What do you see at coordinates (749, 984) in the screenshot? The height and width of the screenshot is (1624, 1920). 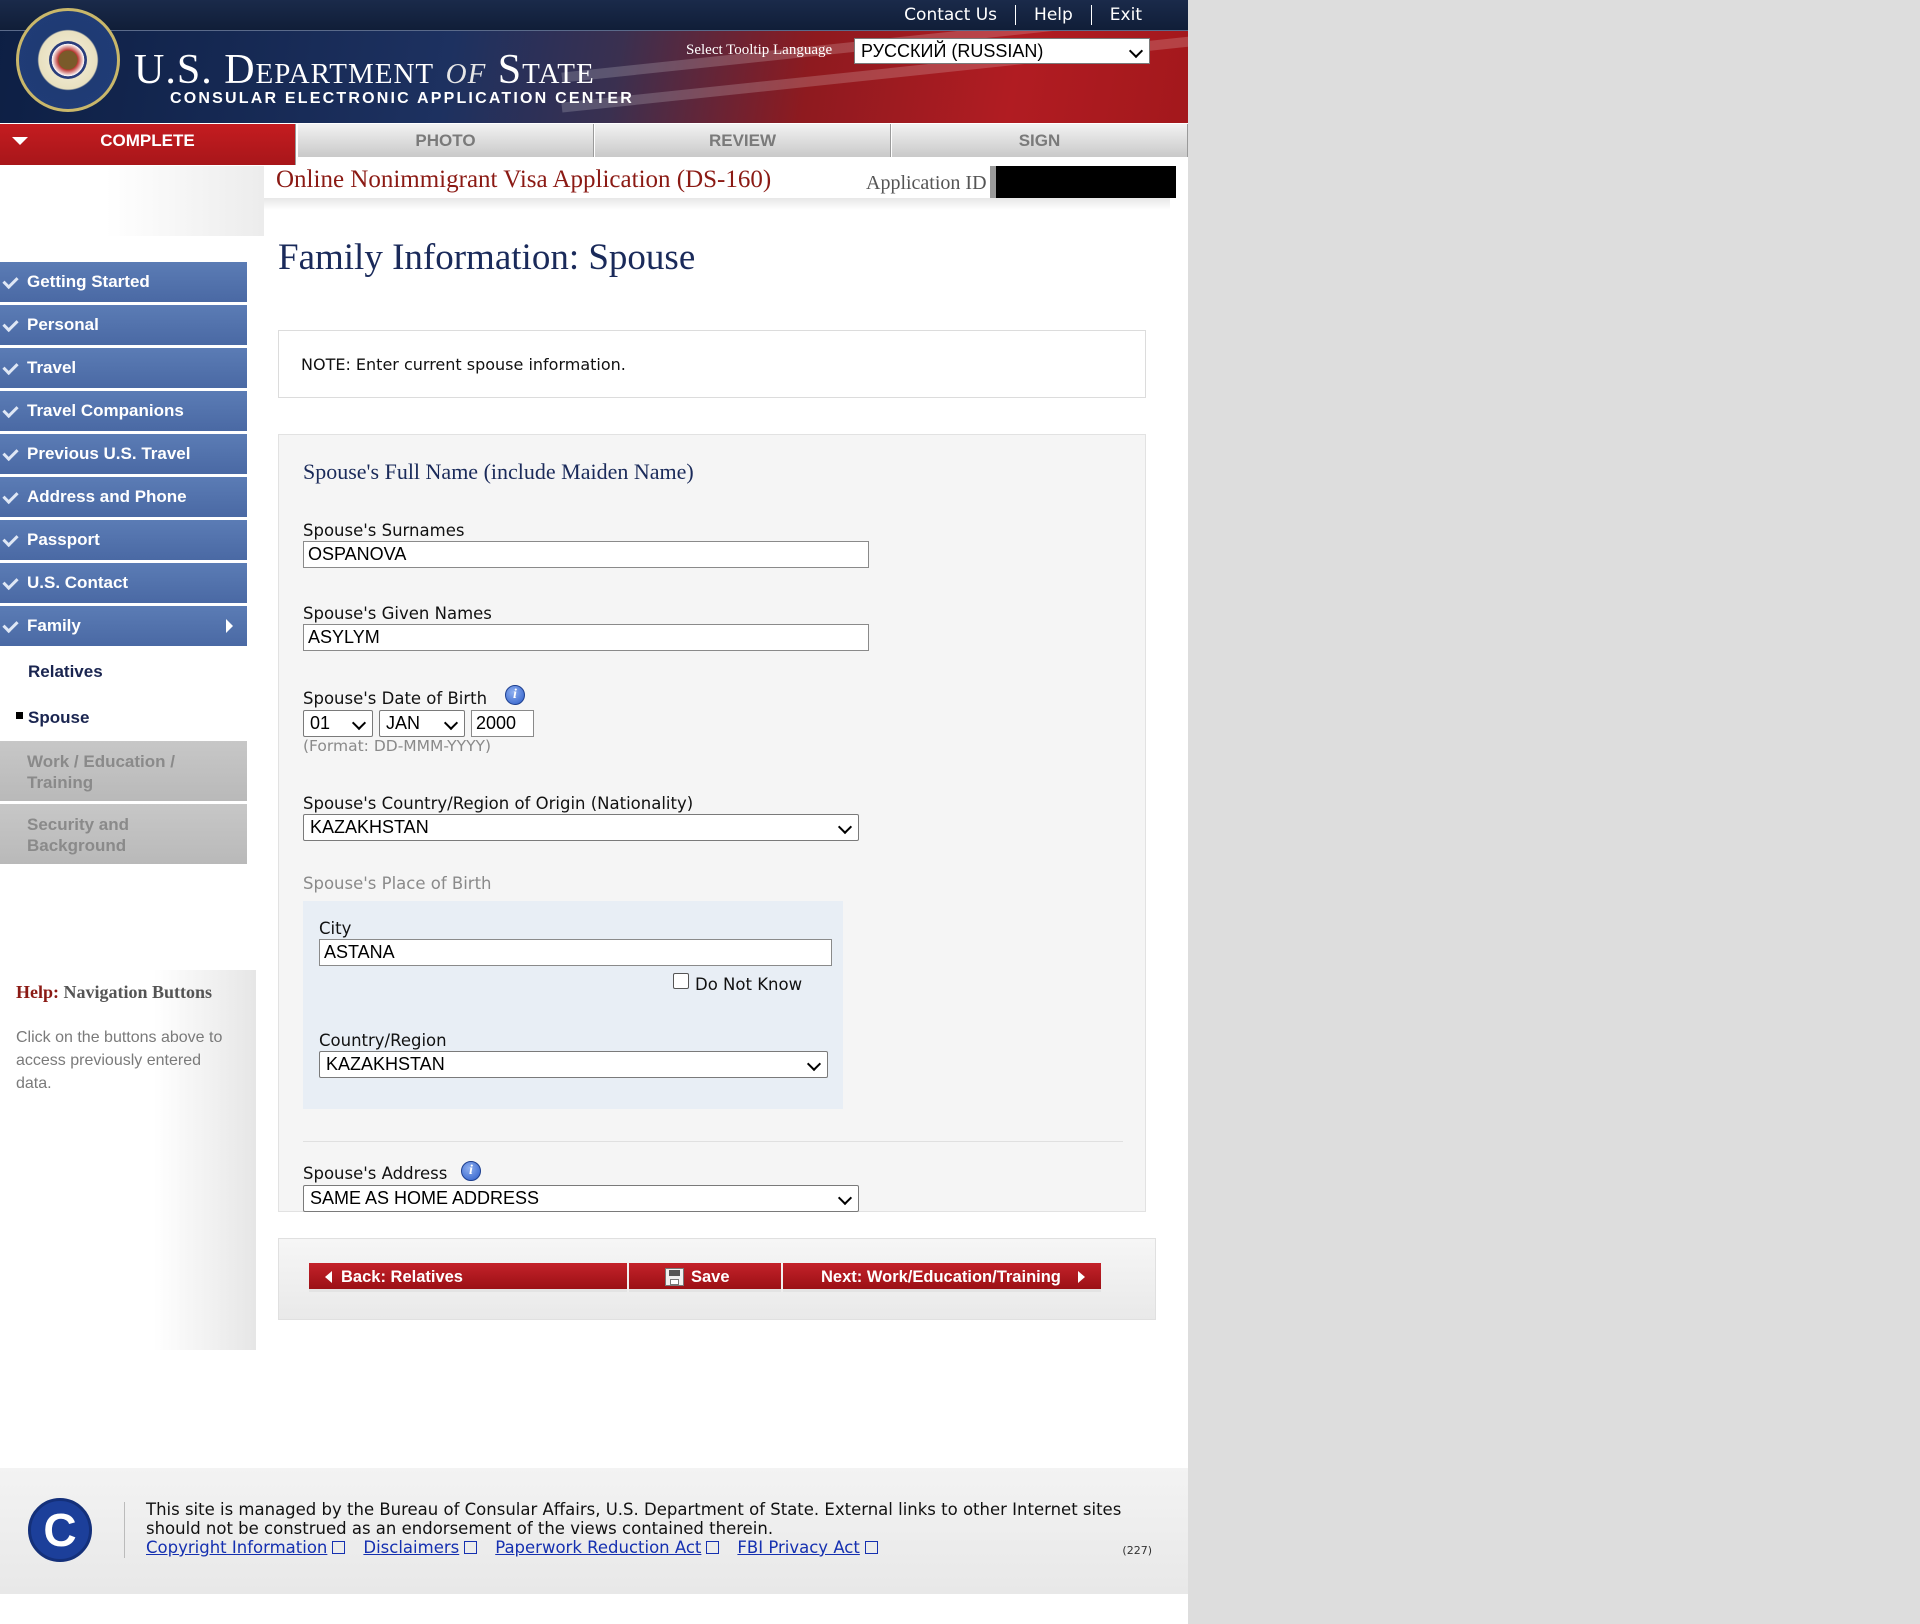 I see `do-not-know-label: Do Not Know` at bounding box center [749, 984].